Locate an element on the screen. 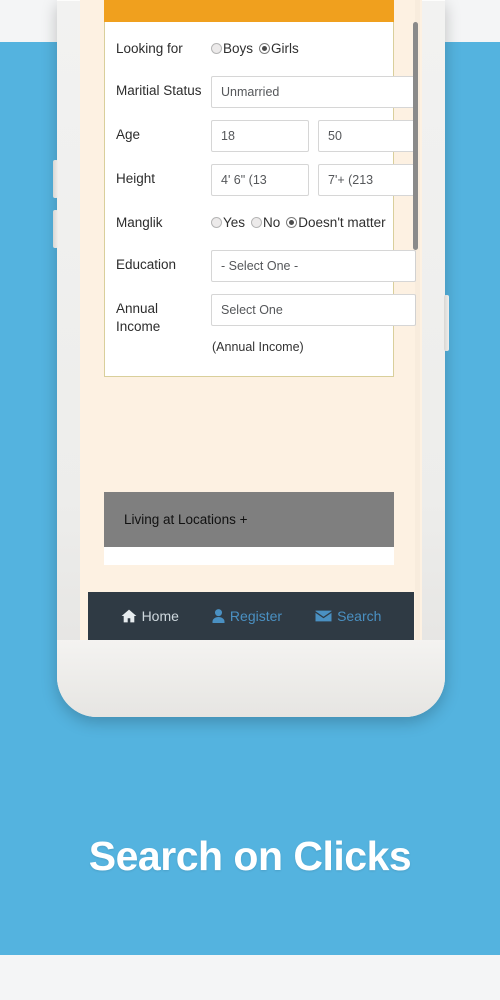  label-annual-income-line2: Income is located at coordinates (138, 326).